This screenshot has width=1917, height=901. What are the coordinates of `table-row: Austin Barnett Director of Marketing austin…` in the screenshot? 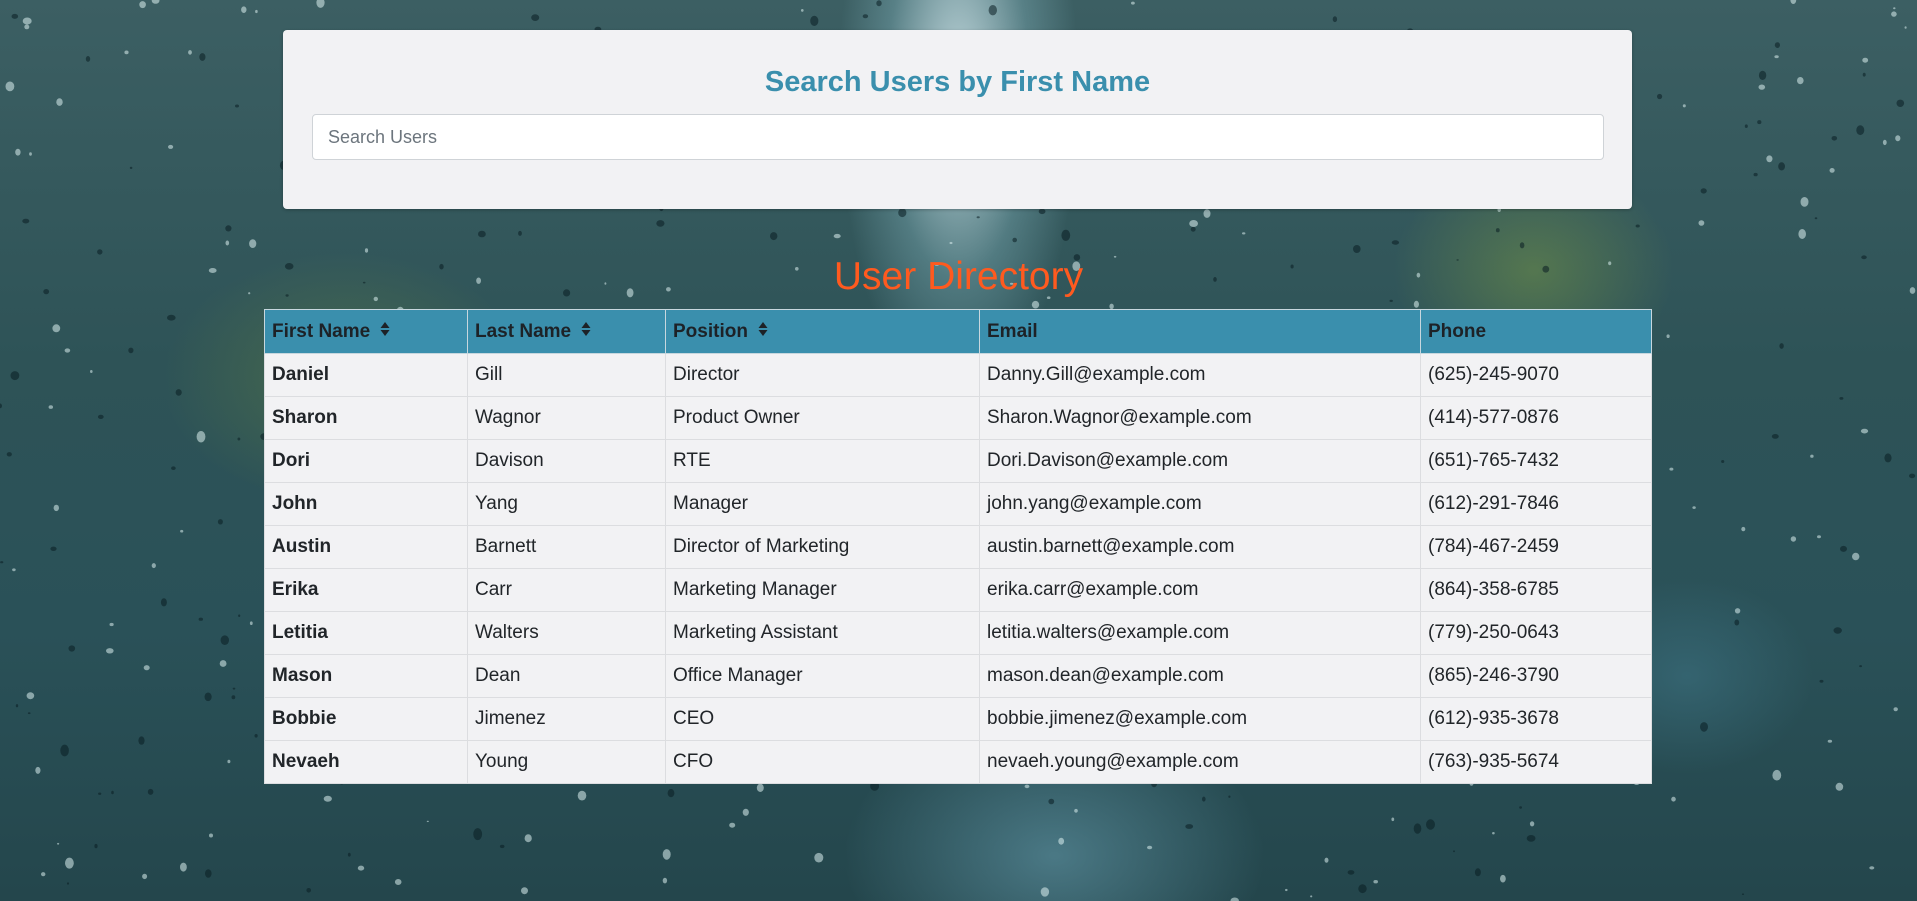 It's located at (958, 547).